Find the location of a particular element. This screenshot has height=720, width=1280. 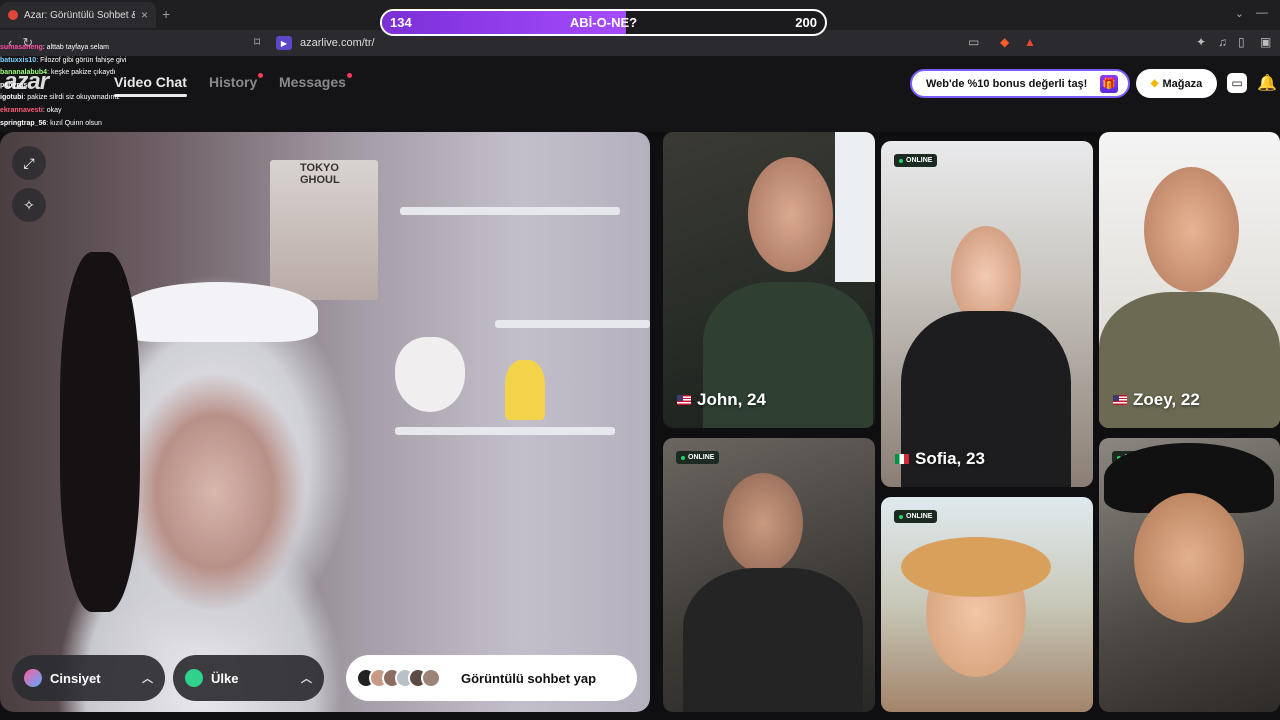

sidebar-icon: ▯ is located at coordinates (1241, 42).